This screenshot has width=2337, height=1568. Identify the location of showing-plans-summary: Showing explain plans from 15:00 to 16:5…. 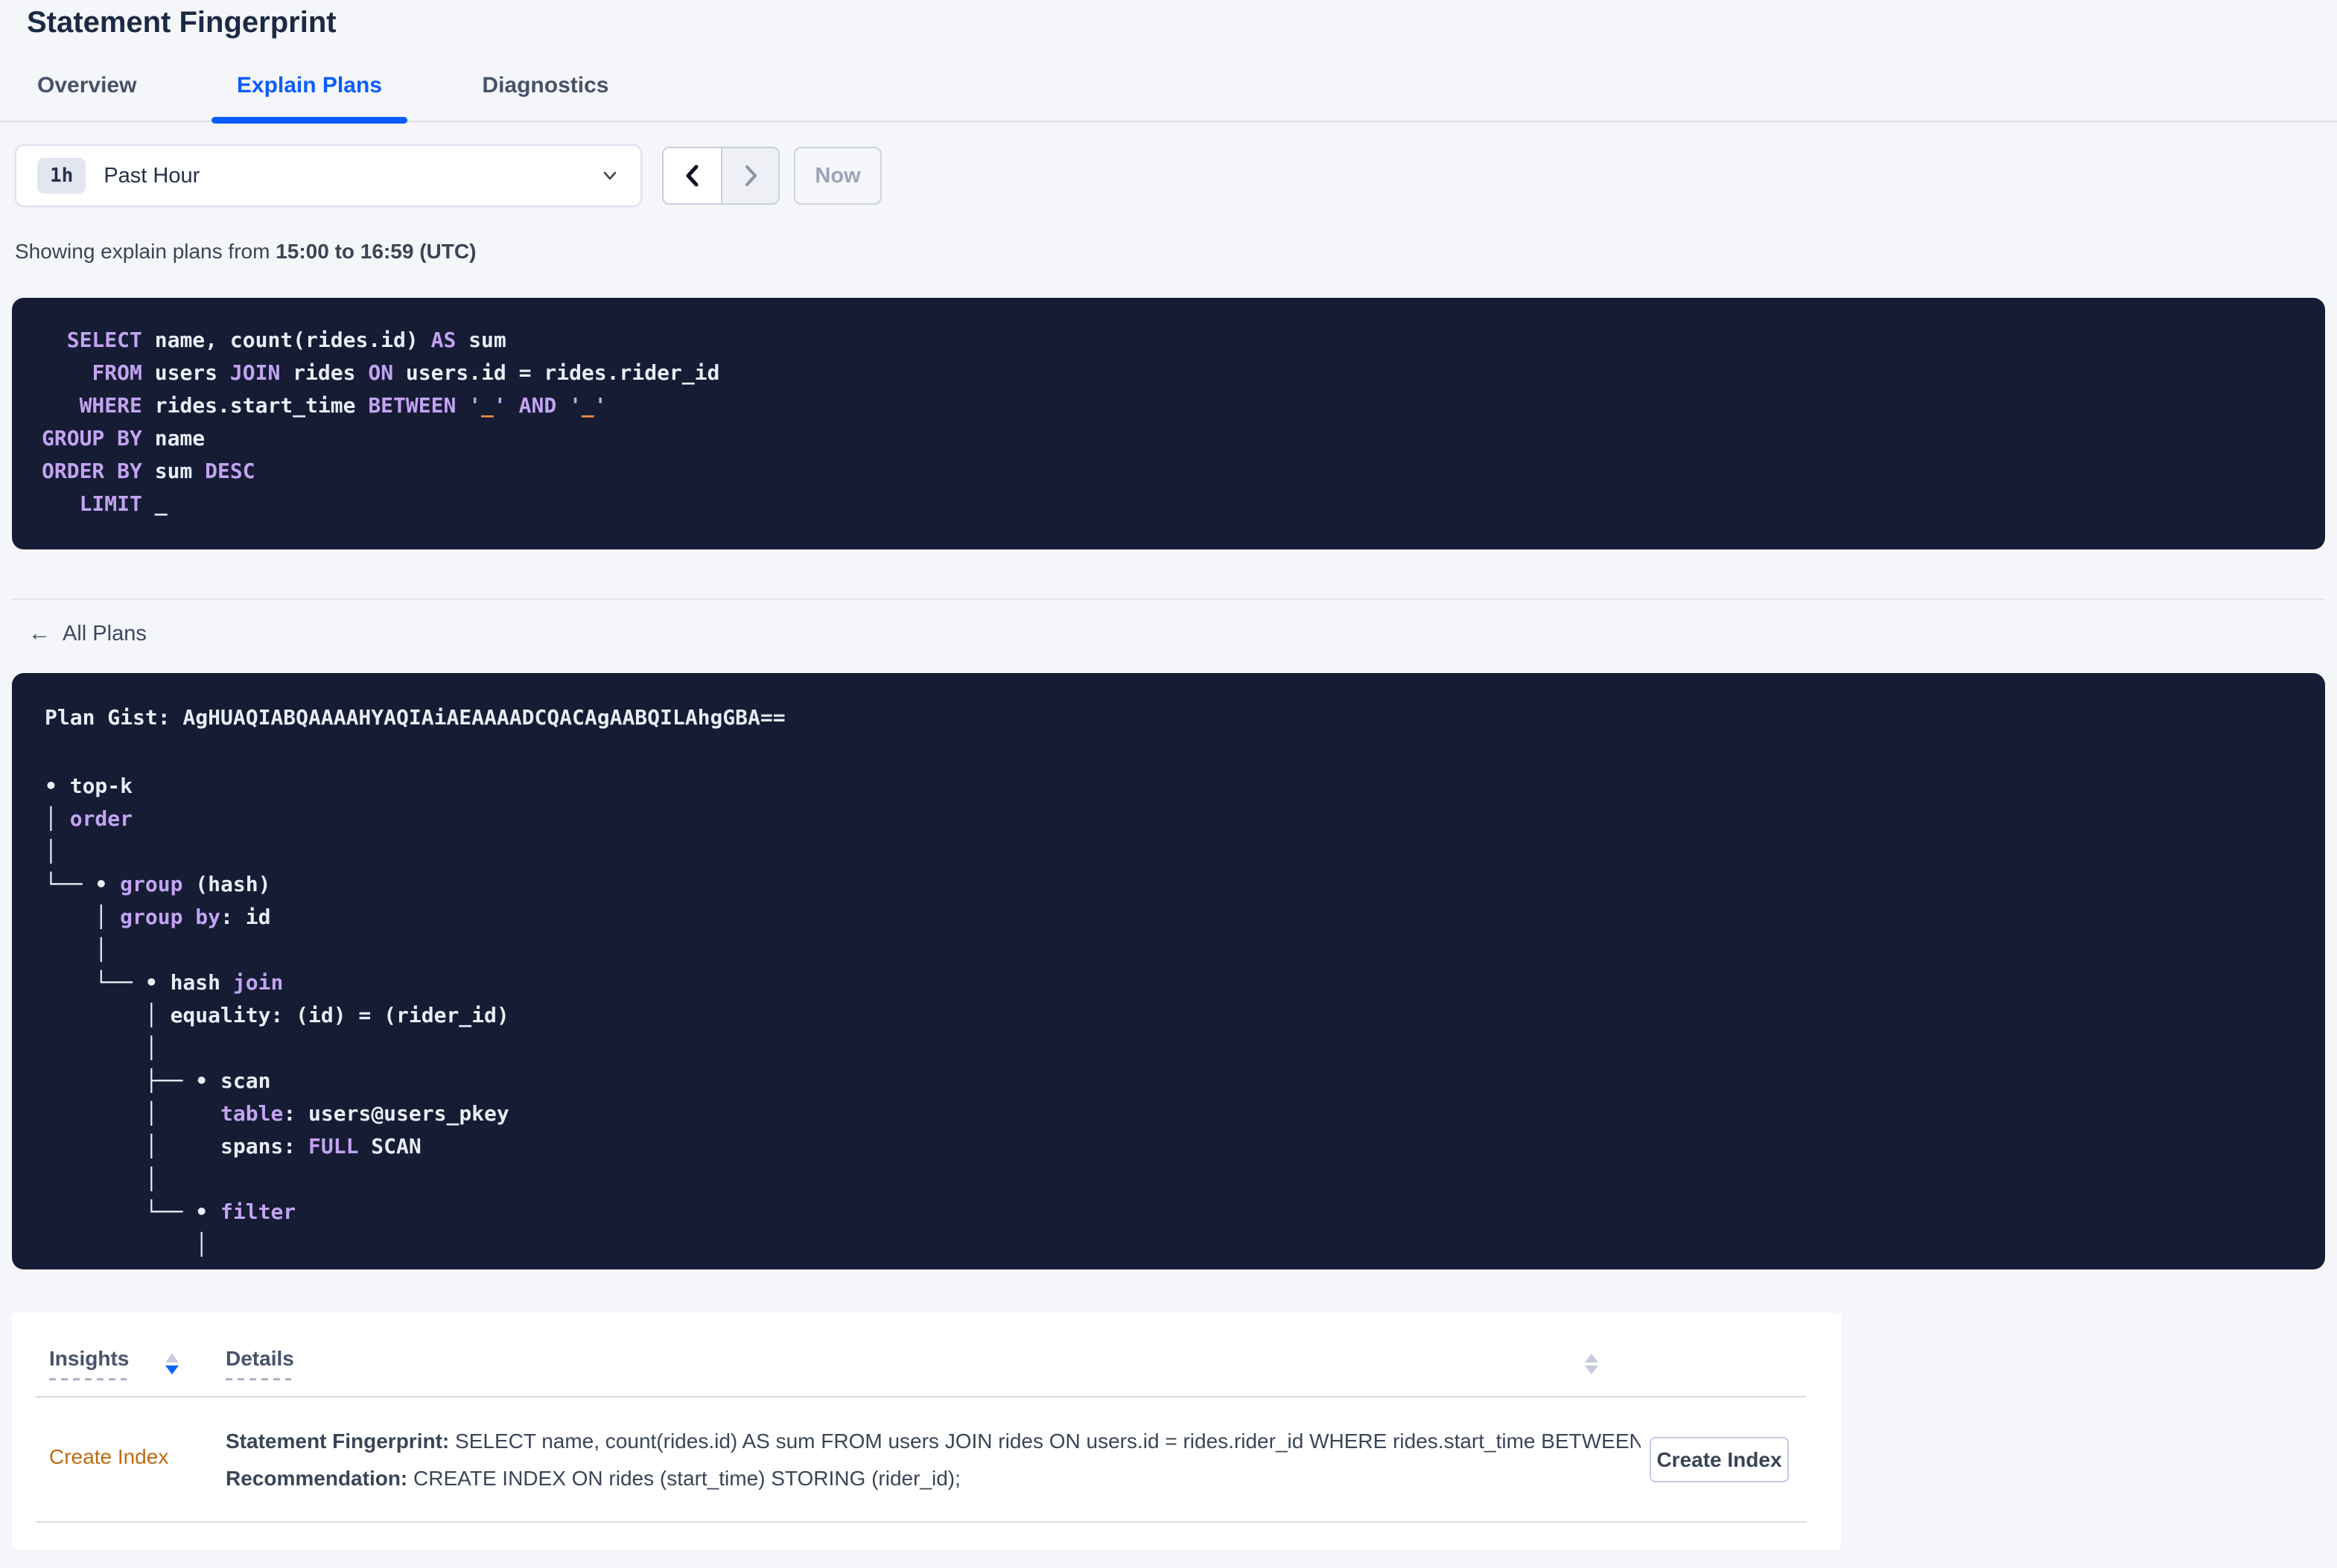
(1176, 252).